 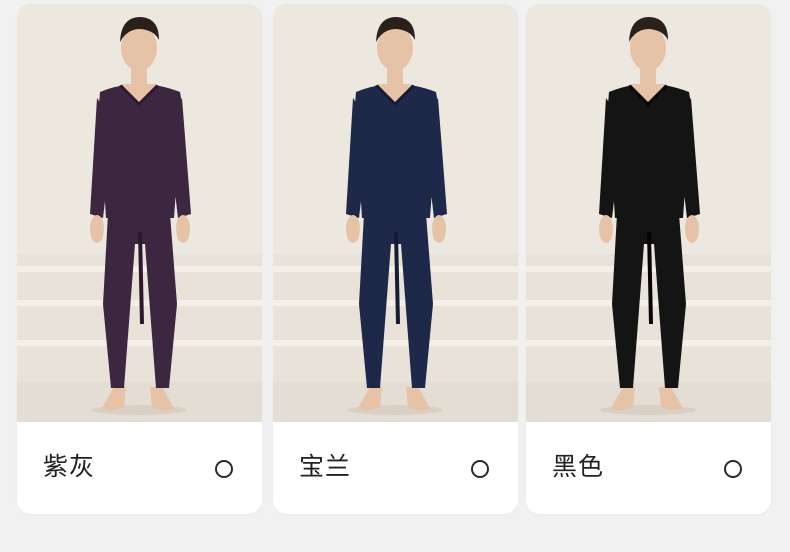 I want to click on color-name: 宝兰, so click(x=325, y=466).